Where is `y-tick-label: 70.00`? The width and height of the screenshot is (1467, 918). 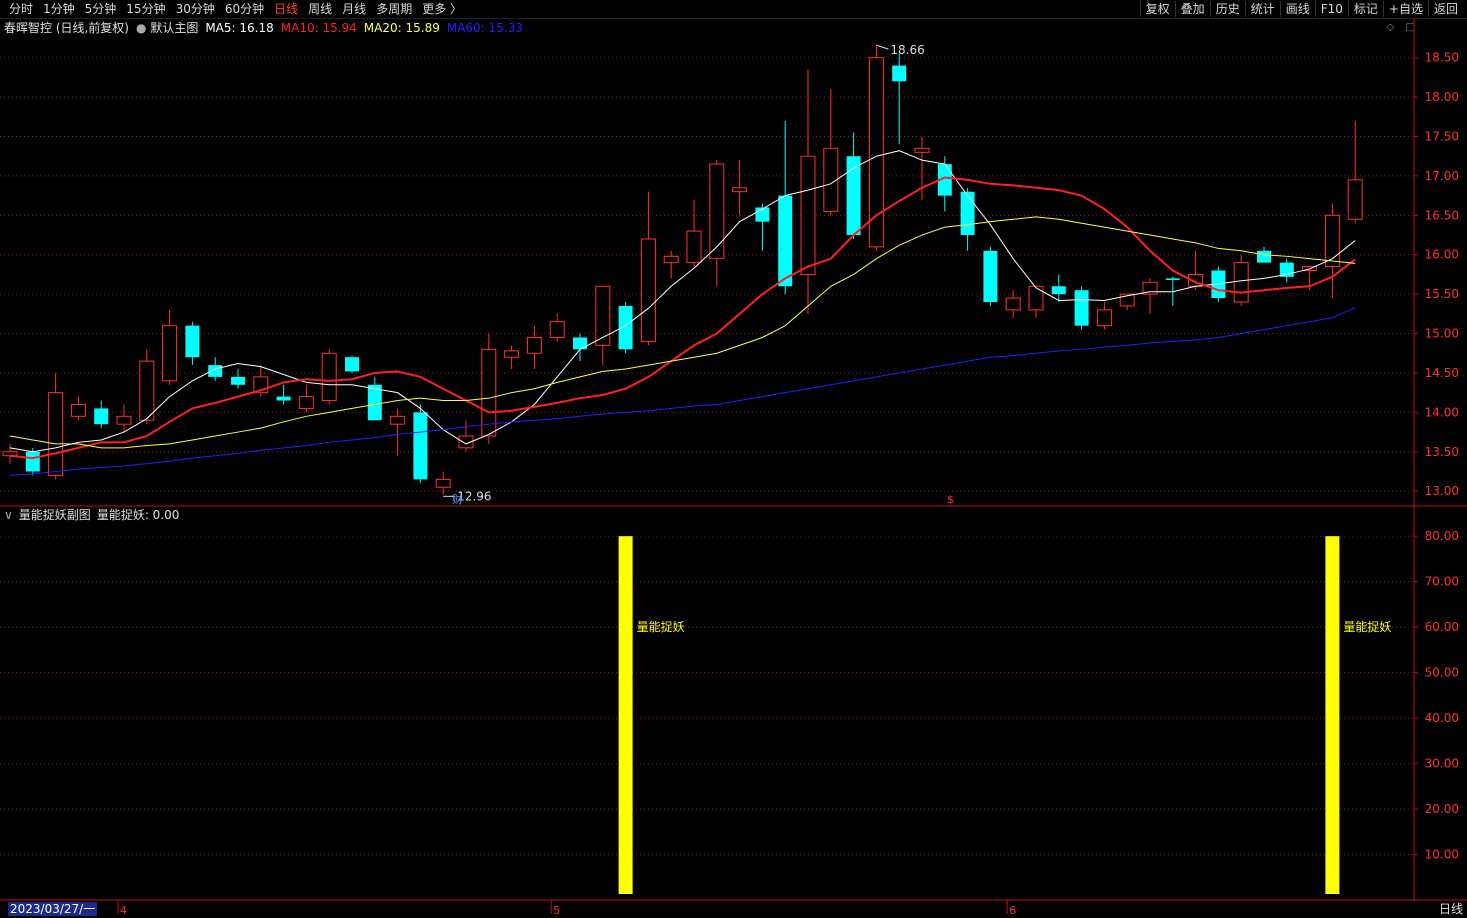
y-tick-label: 70.00 is located at coordinates (1442, 582).